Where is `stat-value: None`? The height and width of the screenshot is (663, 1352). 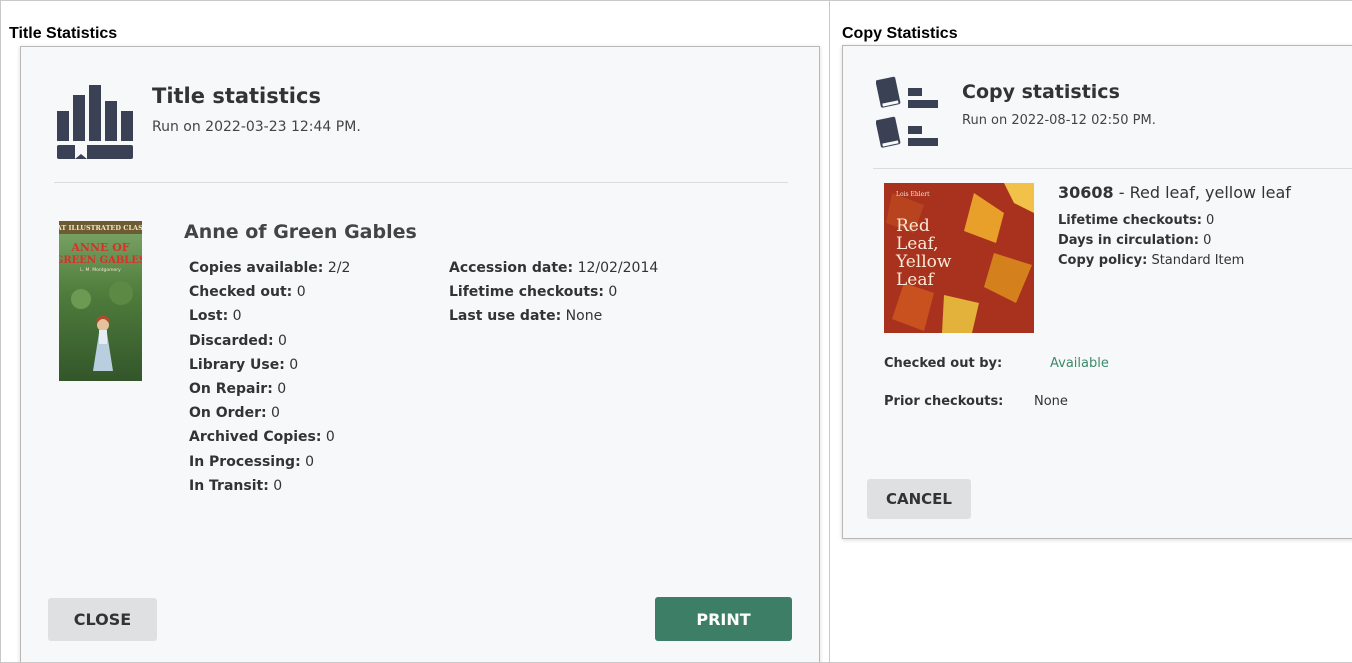
stat-value: None is located at coordinates (584, 316).